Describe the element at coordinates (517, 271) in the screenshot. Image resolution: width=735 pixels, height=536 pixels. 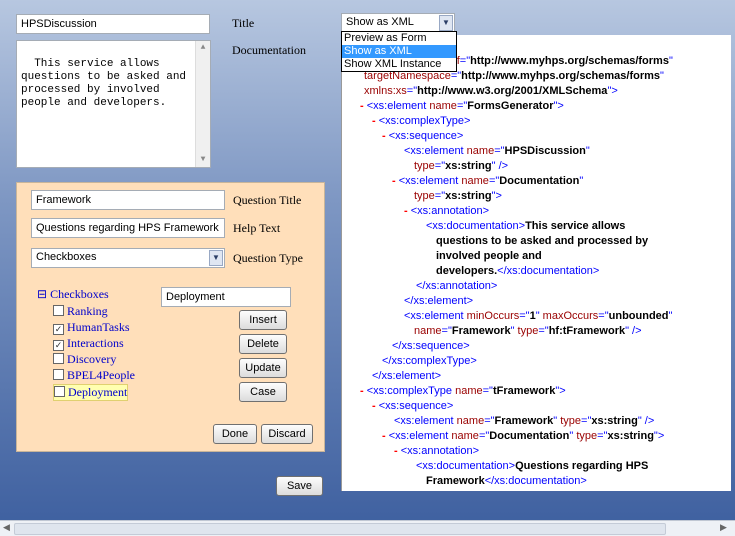
I see `xml-line: developers.</xs:documentation>` at that location.